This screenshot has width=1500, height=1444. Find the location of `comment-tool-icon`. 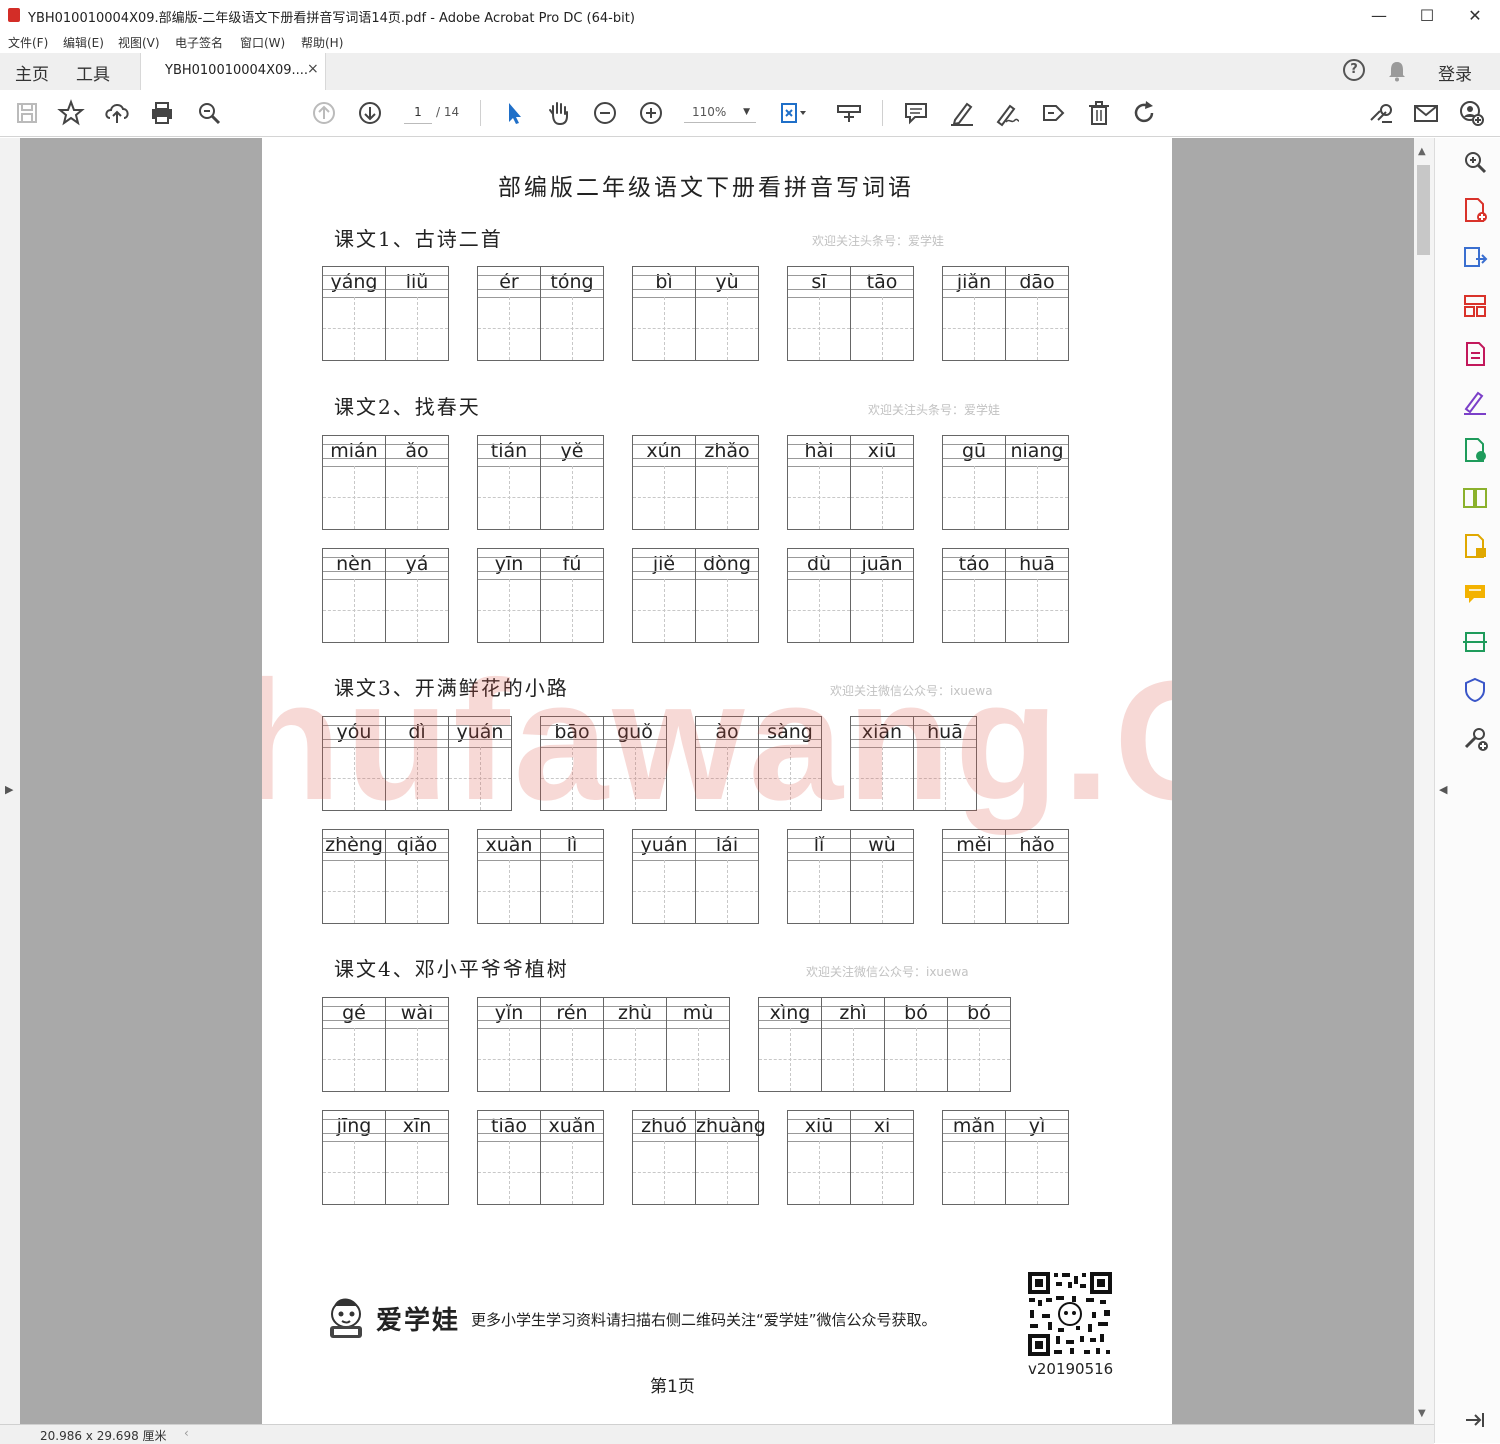

comment-tool-icon is located at coordinates (1475, 594).